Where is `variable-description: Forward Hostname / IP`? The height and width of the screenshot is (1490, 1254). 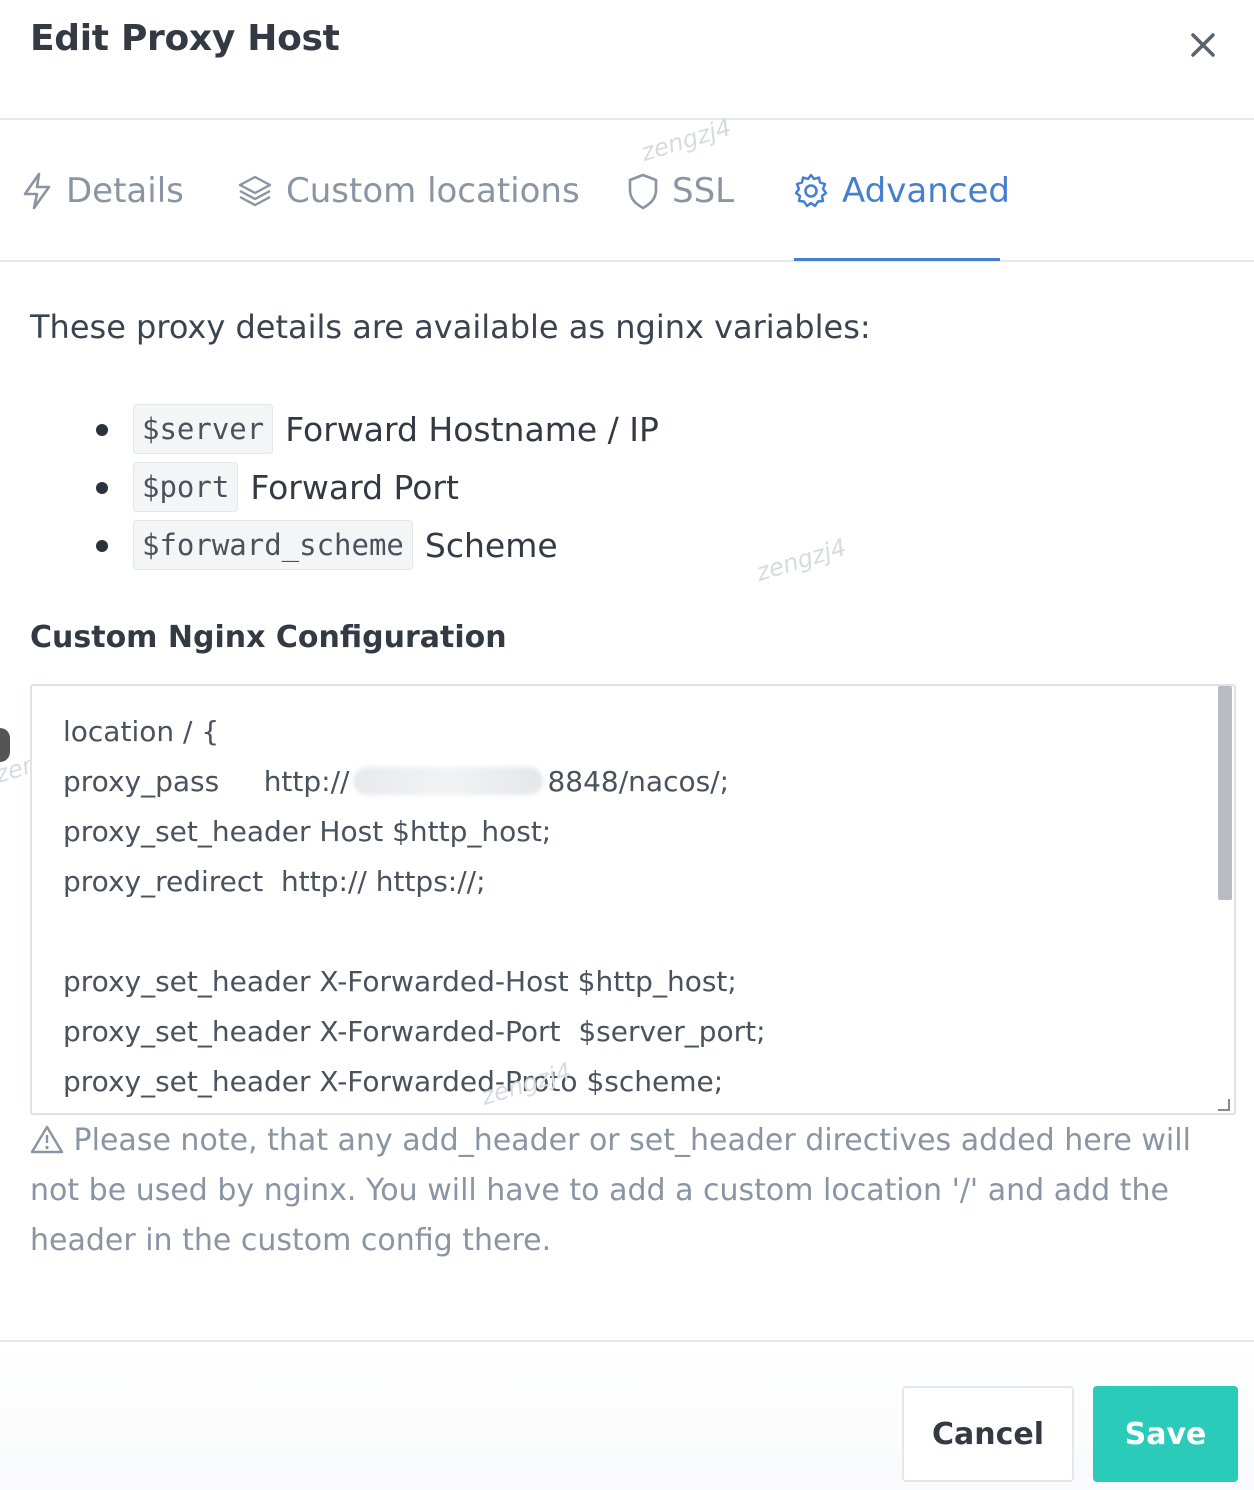
variable-description: Forward Hostname / IP is located at coordinates (472, 429).